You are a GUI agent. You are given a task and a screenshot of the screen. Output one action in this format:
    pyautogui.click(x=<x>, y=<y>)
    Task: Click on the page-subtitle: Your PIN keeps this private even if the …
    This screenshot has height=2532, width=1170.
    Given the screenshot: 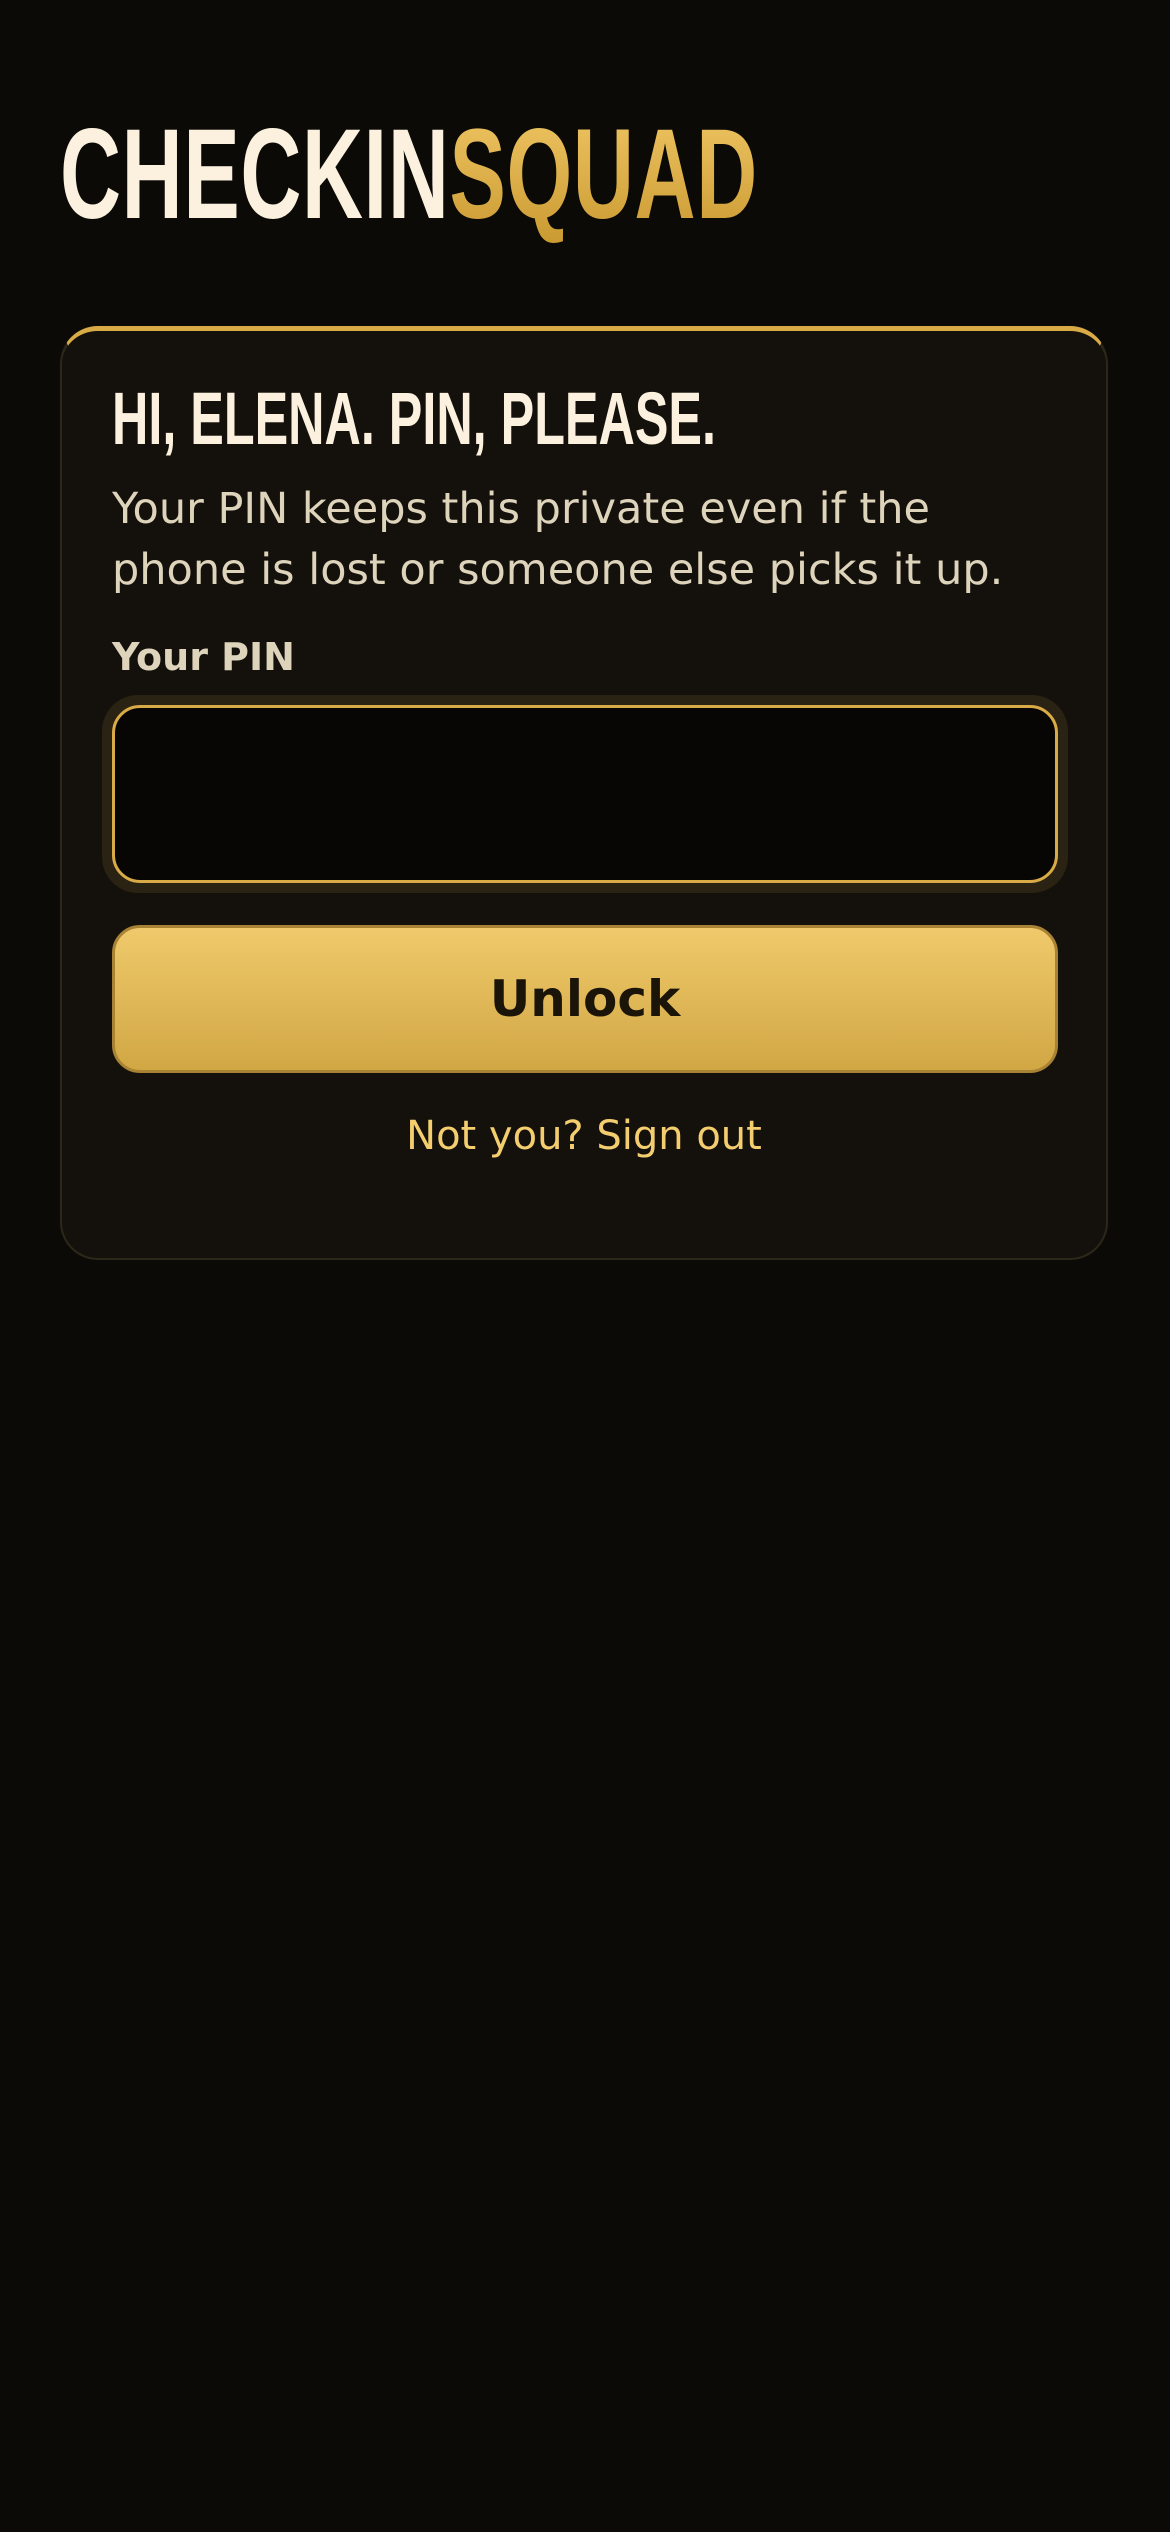 What is the action you would take?
    pyautogui.click(x=558, y=539)
    